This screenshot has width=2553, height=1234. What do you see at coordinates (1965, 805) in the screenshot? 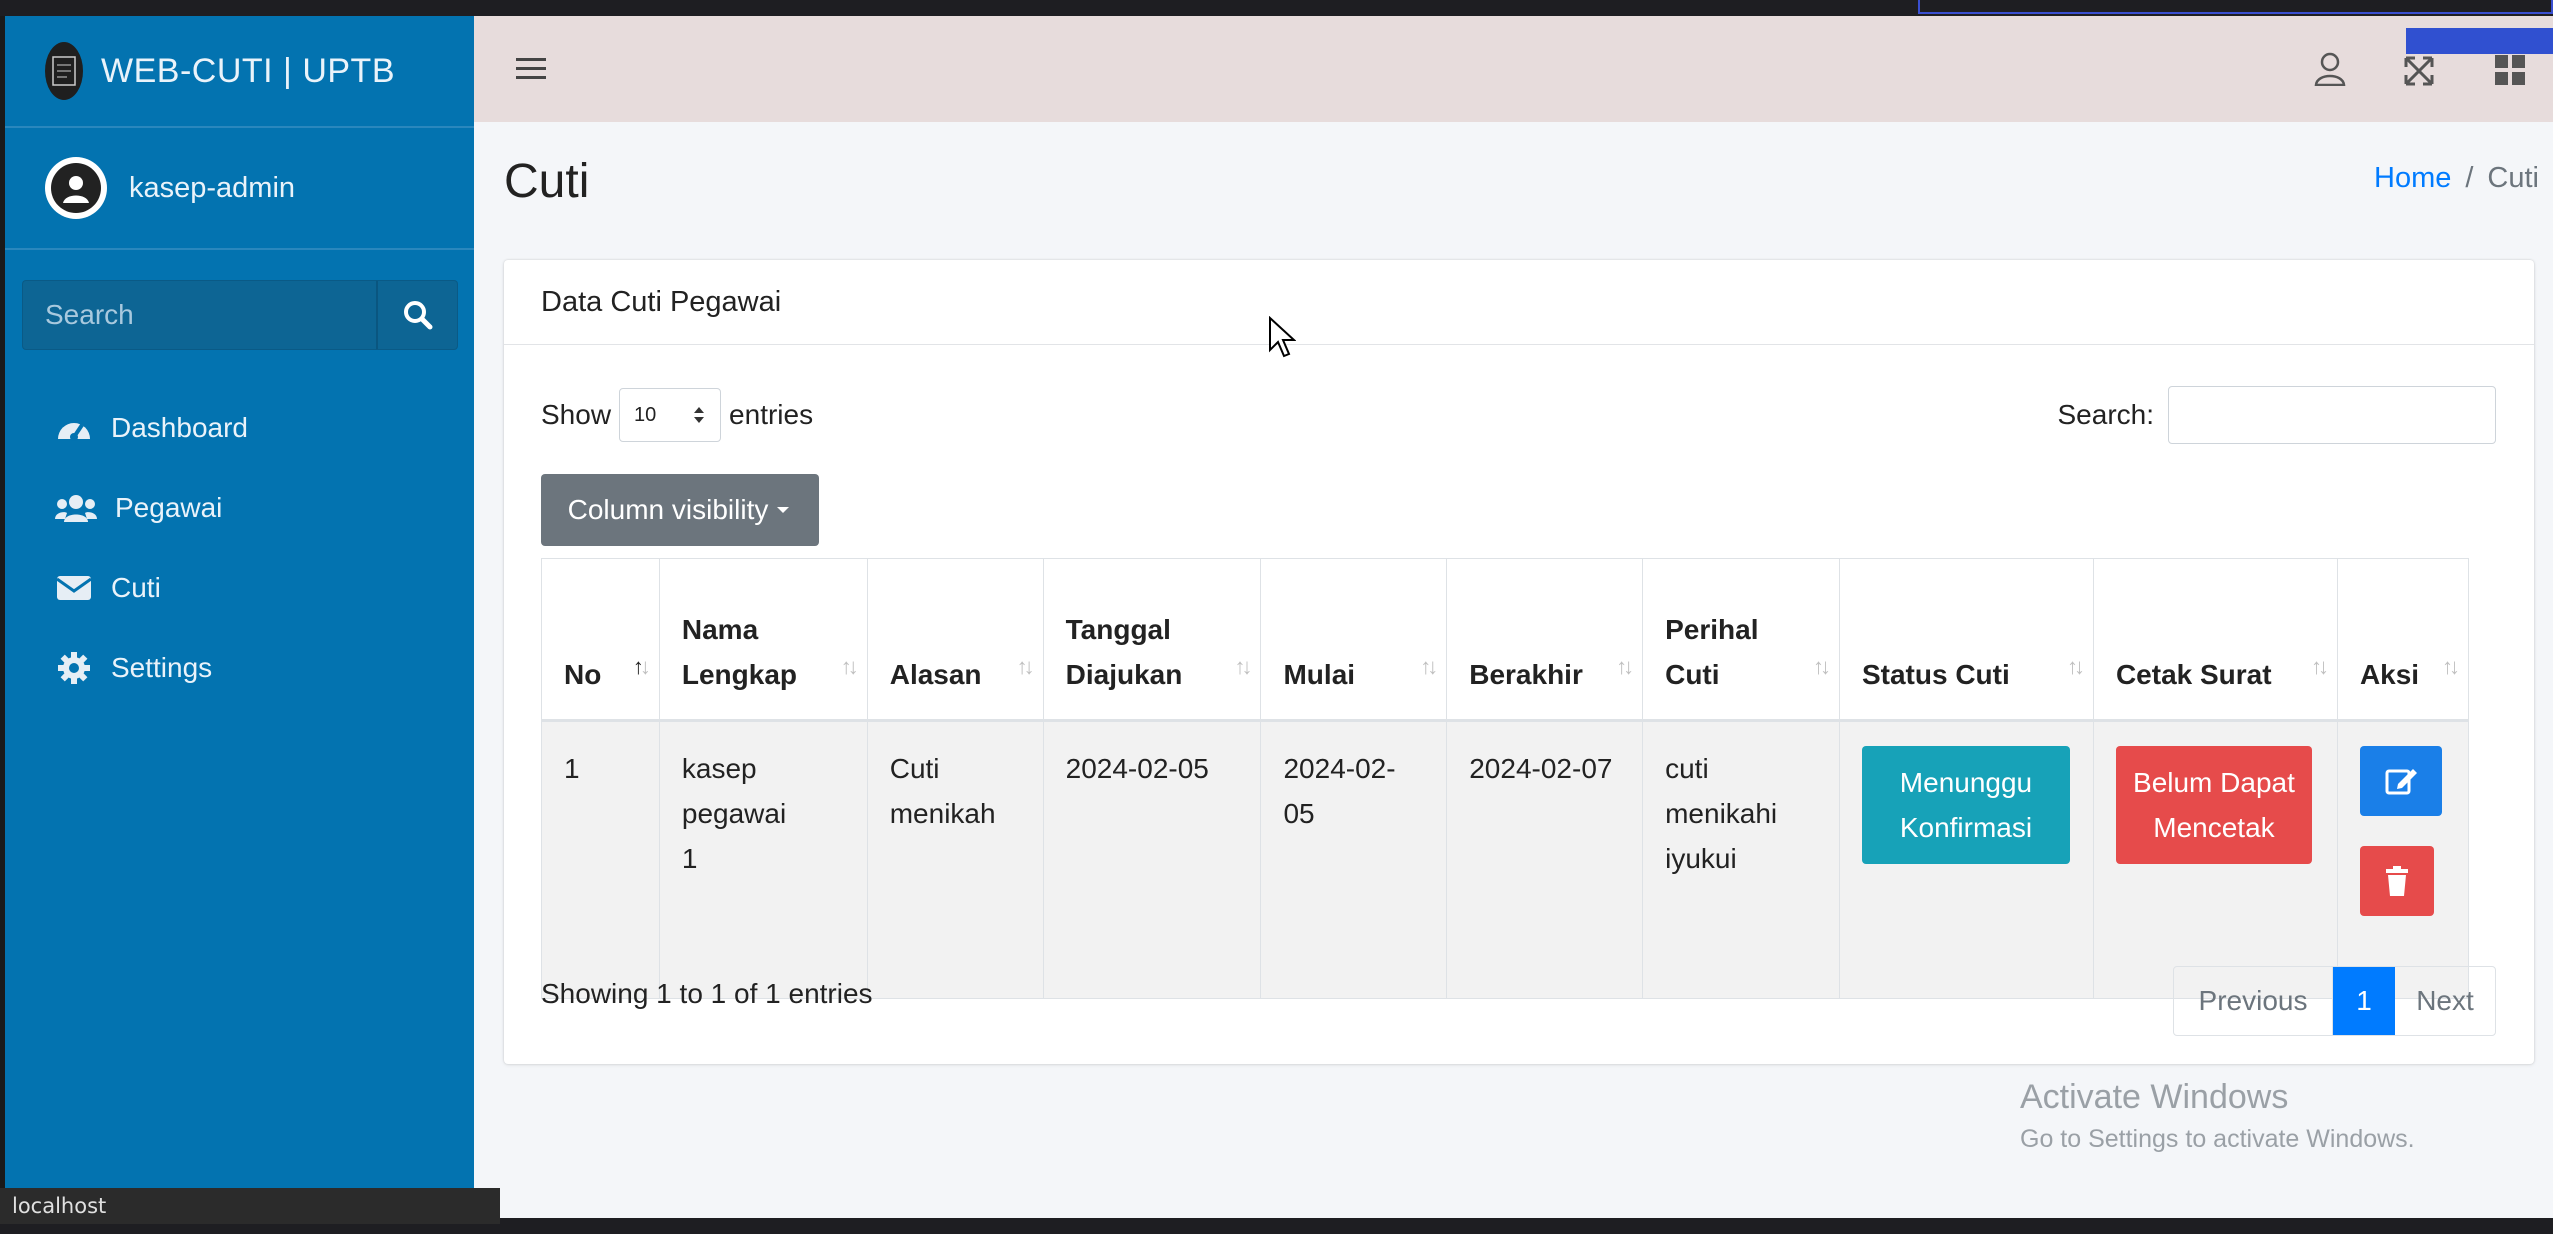
I see `status-badge: Menunggu Konfirmasi` at bounding box center [1965, 805].